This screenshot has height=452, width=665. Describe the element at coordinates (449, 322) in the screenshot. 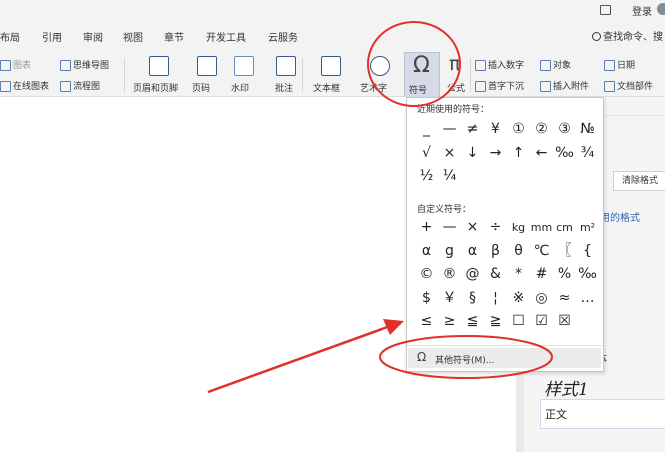

I see `symbol-cell: ≥` at that location.